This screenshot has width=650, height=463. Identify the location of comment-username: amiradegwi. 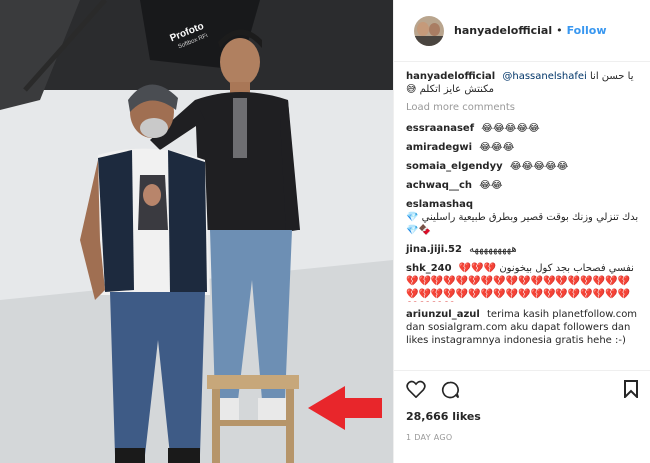
(439, 147).